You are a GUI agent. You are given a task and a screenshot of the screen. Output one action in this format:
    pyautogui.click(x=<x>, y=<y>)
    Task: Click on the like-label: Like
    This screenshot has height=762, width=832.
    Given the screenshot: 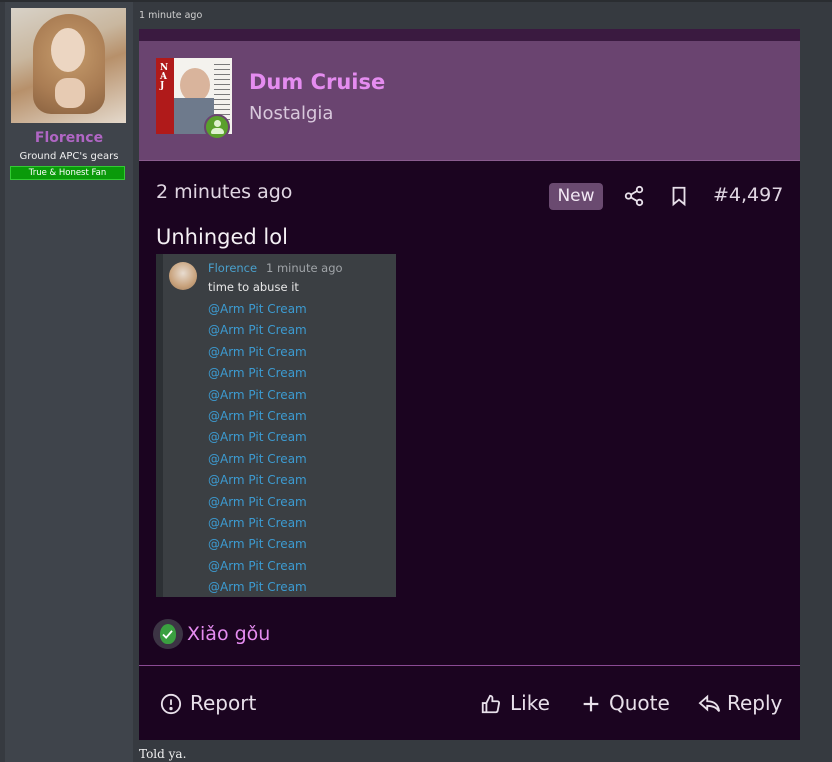 What is the action you would take?
    pyautogui.click(x=530, y=703)
    